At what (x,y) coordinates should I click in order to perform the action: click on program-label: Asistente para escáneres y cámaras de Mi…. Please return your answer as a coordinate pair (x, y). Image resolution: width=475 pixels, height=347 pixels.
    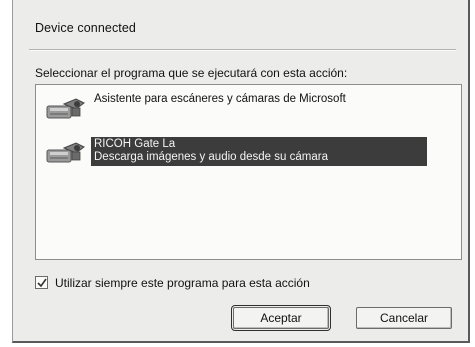
    Looking at the image, I should click on (220, 99).